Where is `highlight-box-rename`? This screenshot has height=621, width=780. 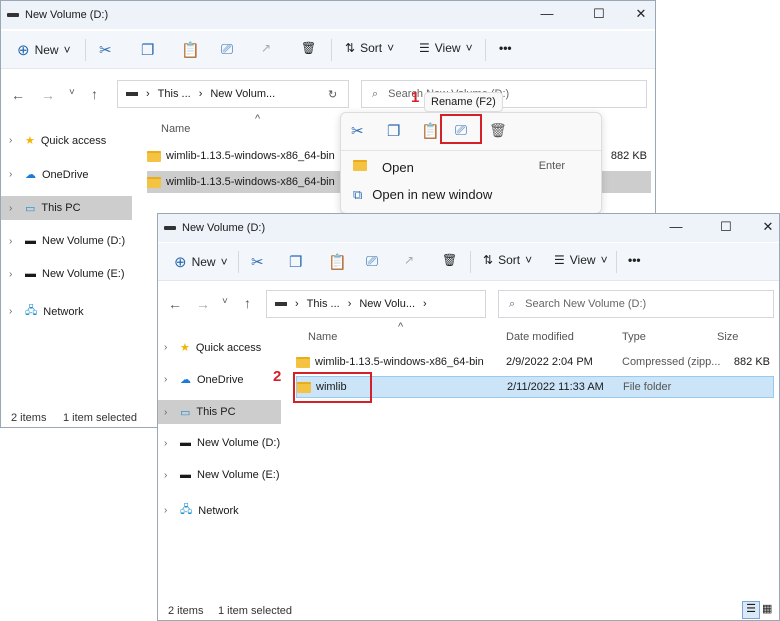
highlight-box-rename is located at coordinates (461, 129).